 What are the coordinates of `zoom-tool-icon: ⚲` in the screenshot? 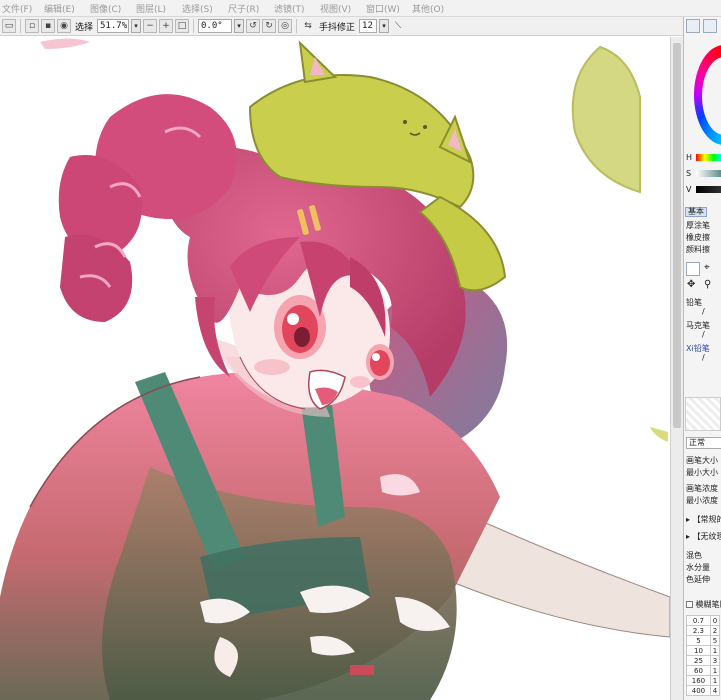 It's located at (707, 284).